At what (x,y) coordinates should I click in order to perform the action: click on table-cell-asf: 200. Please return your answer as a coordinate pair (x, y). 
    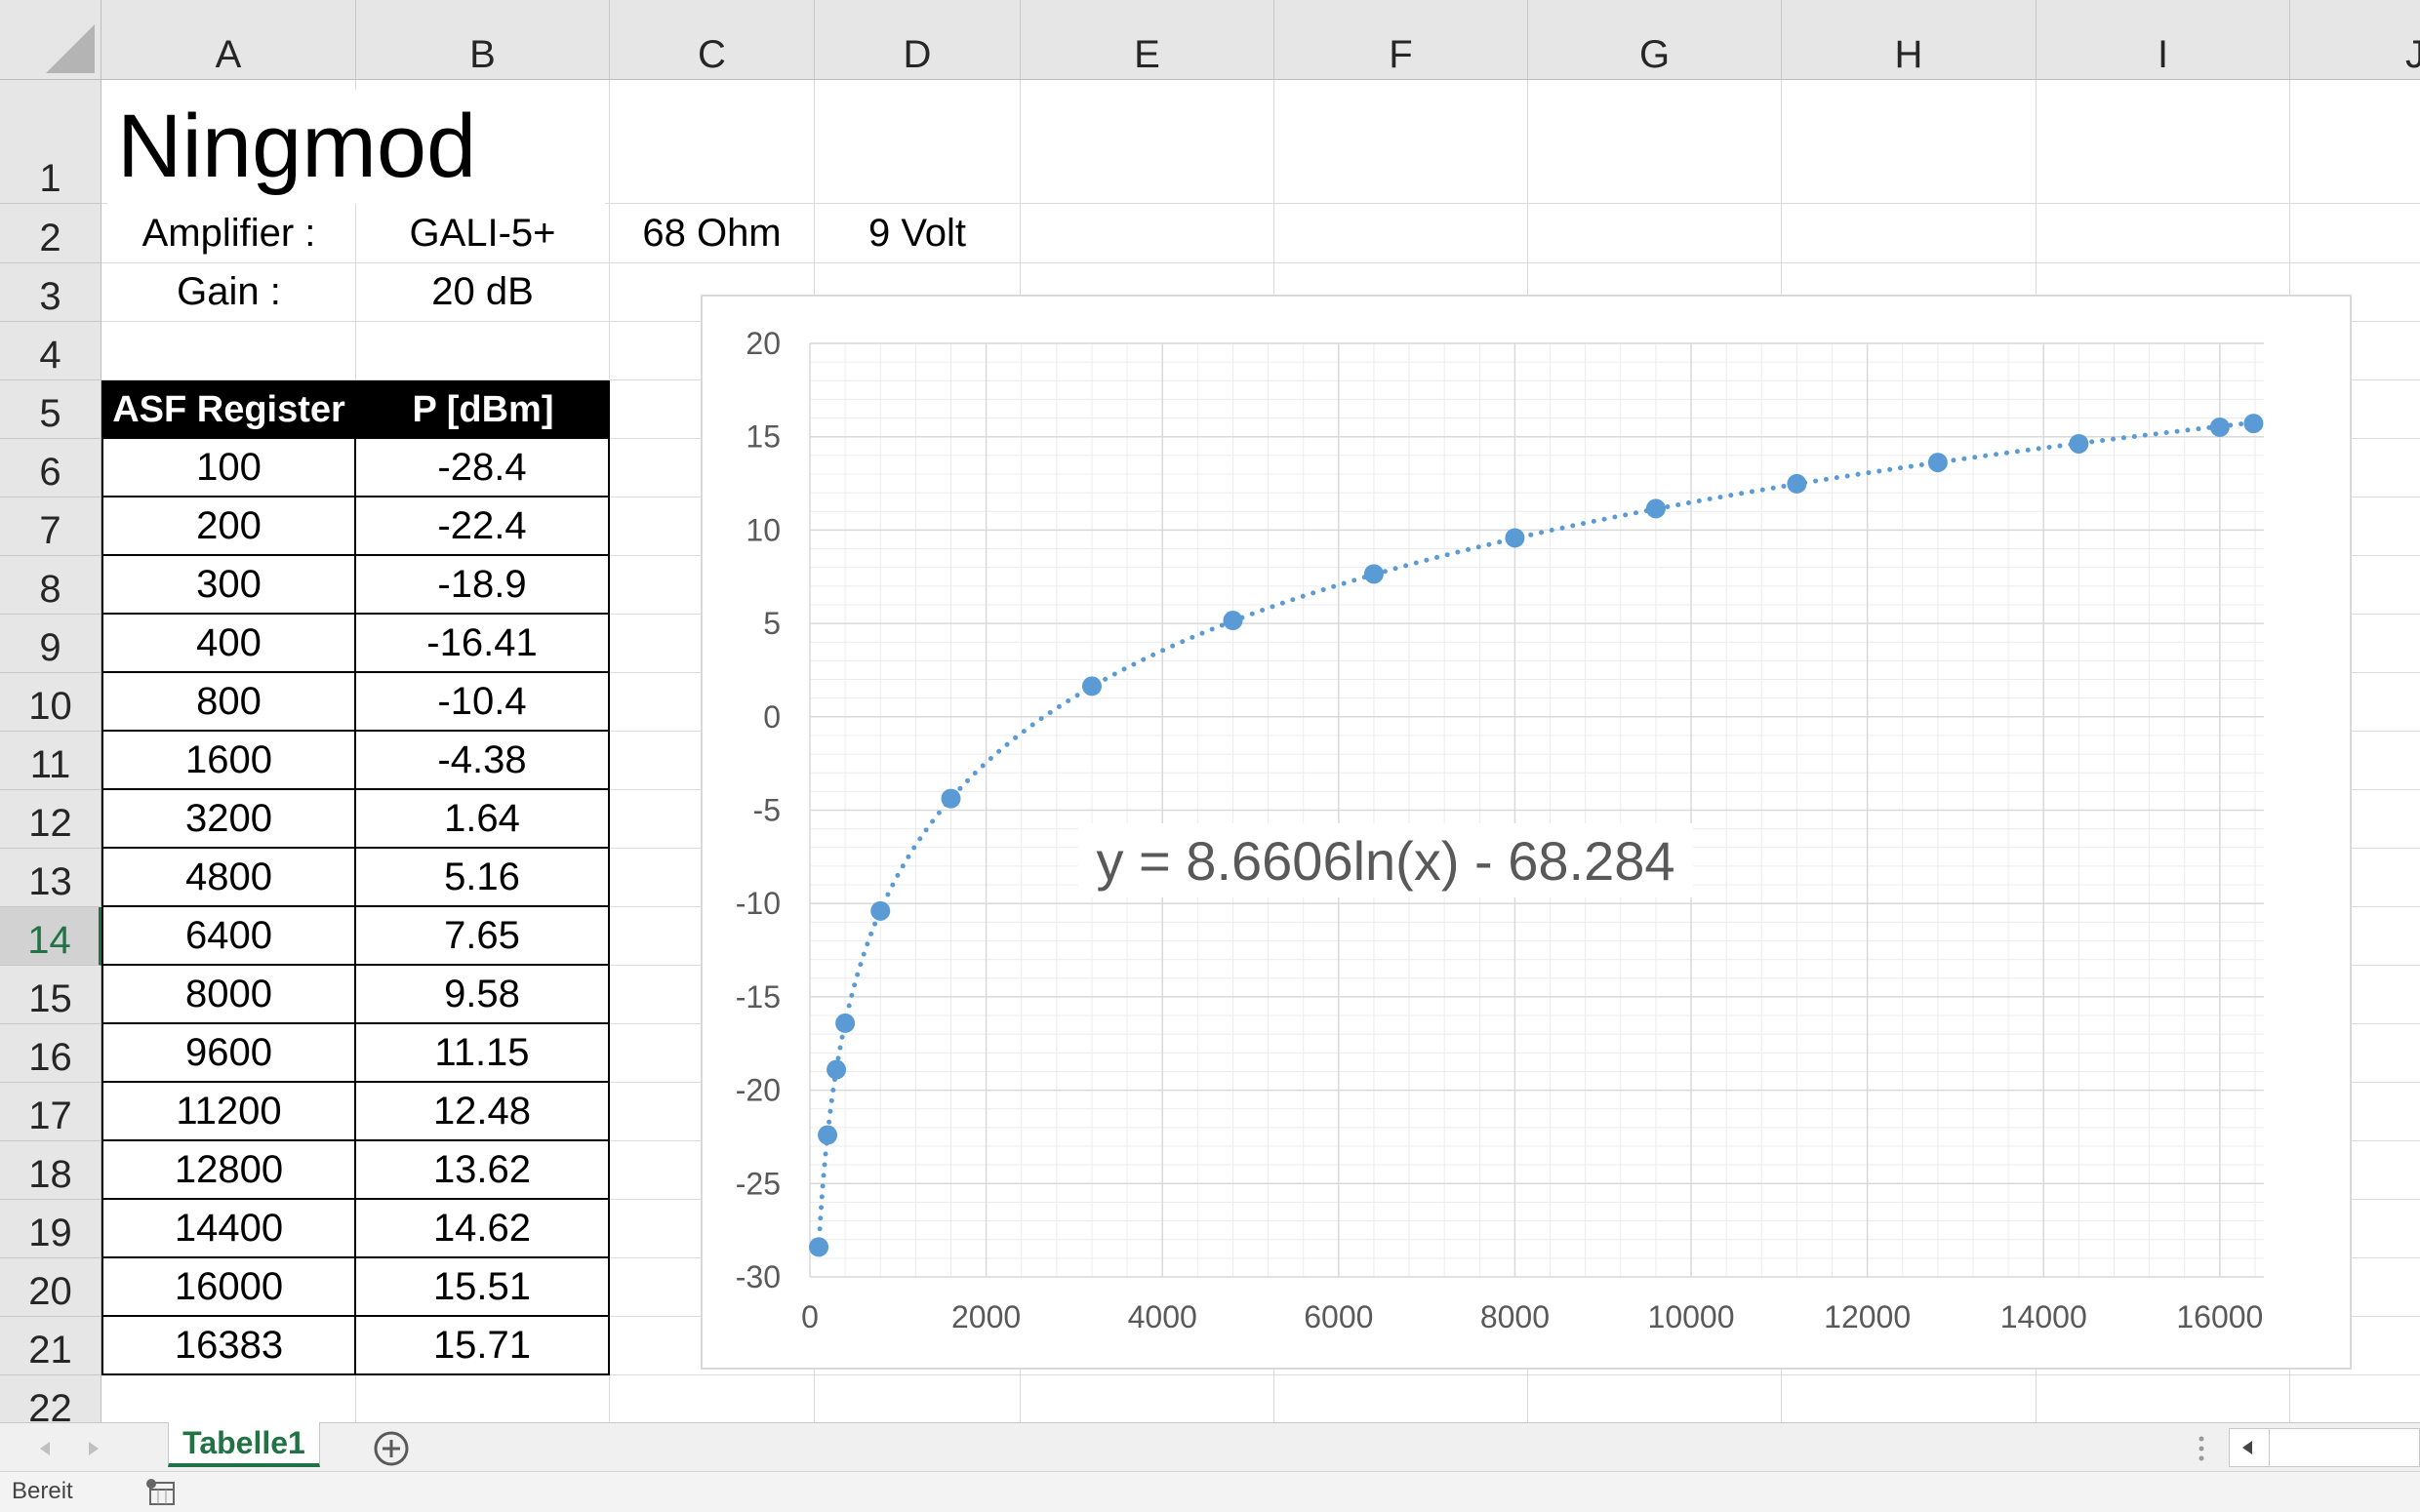
    Looking at the image, I should click on (228, 526).